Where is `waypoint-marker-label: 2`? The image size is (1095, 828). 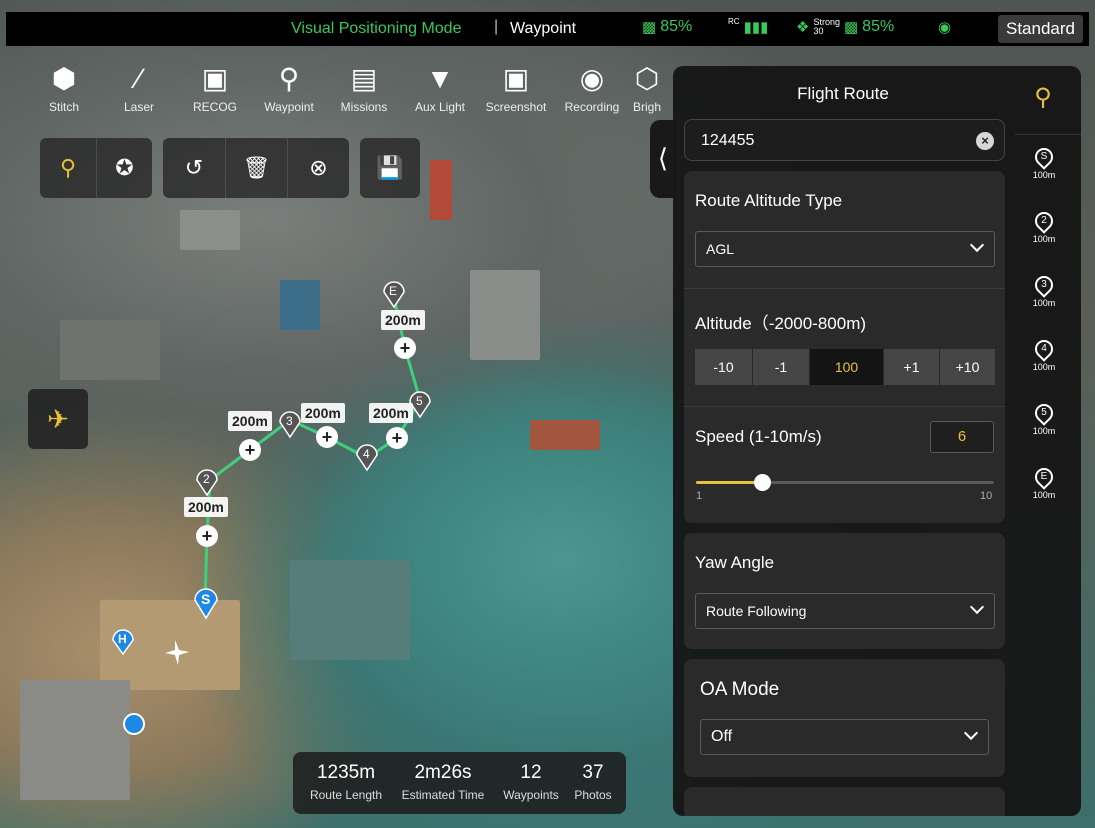
waypoint-marker-label: 2 is located at coordinates (206, 479).